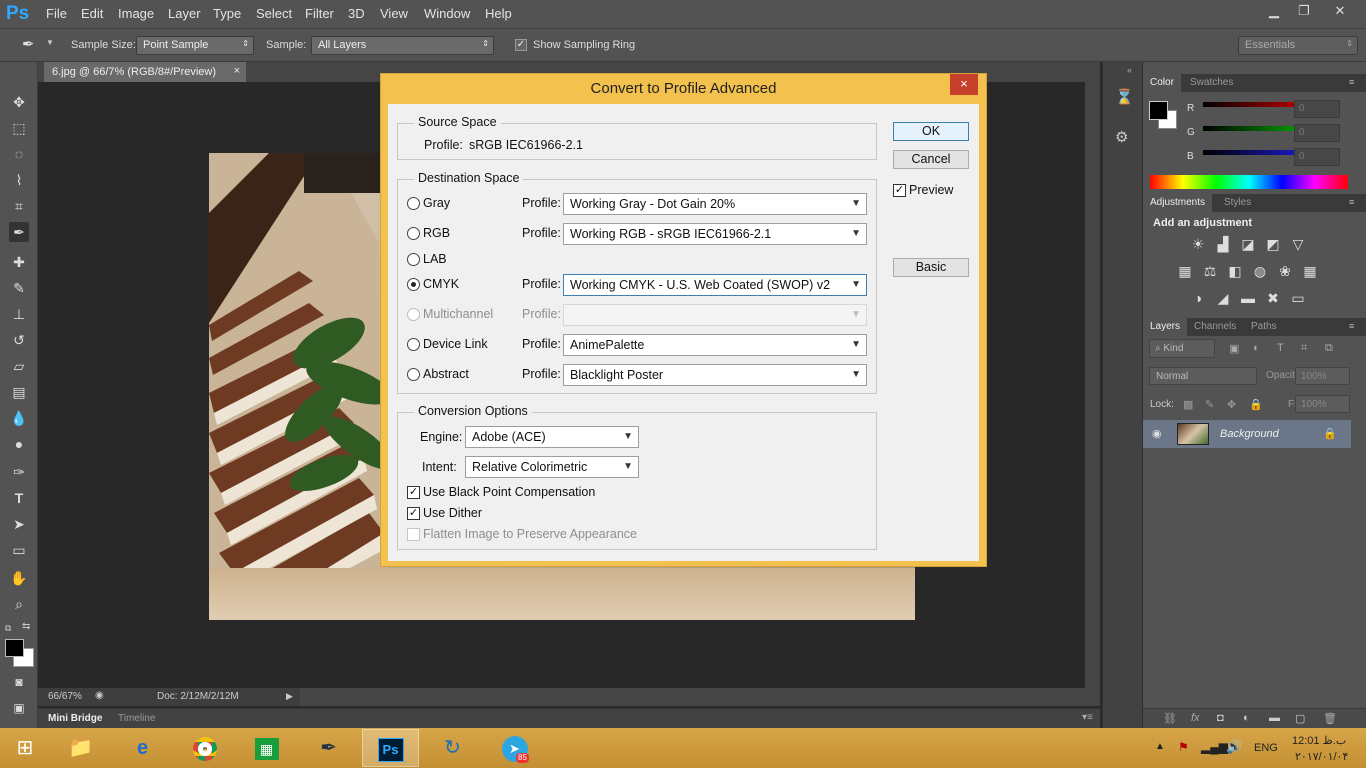 The image size is (1366, 768). I want to click on panel-menu-icon: ▾≡, so click(1087, 717).